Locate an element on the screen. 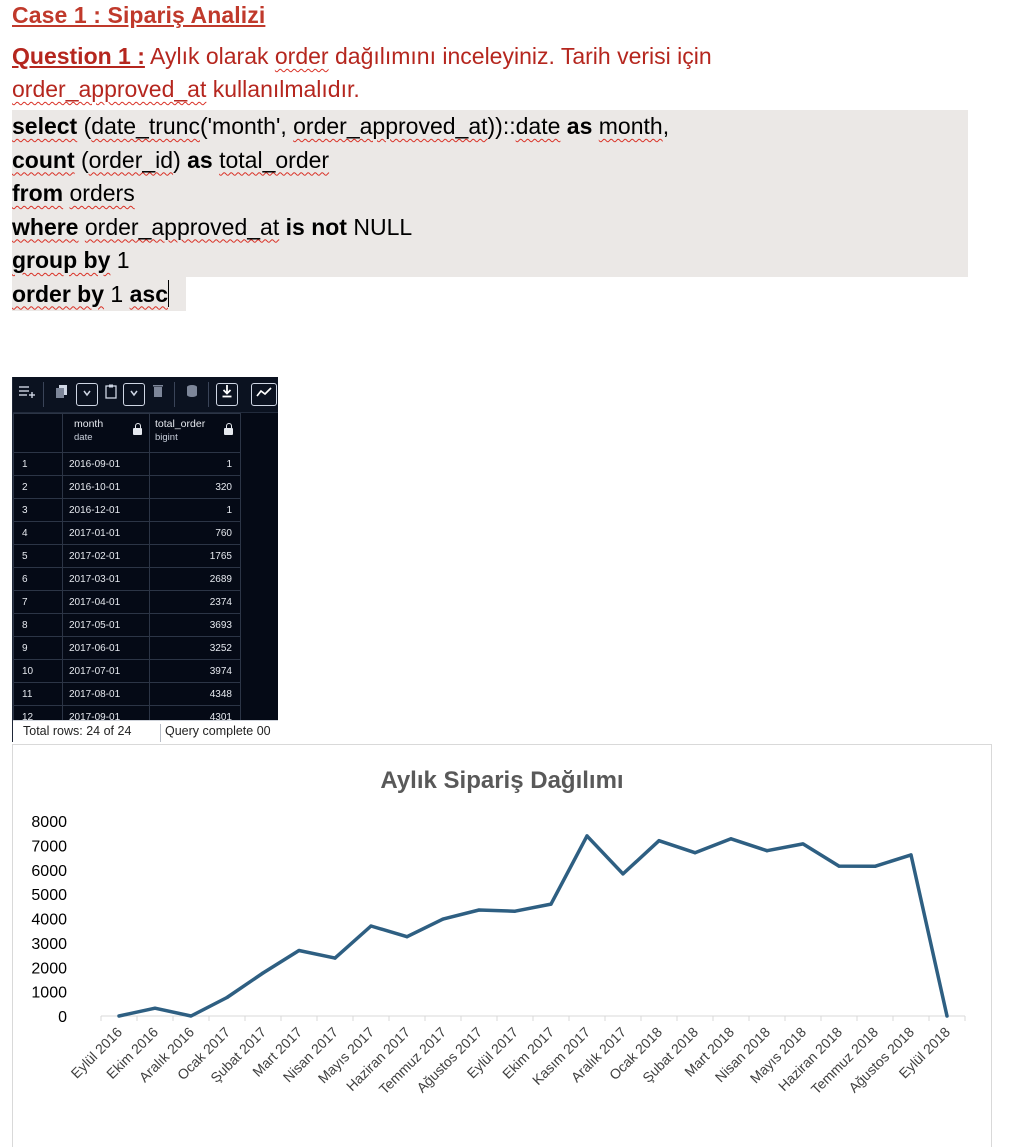 This screenshot has width=1012, height=1147. cell-month: 2017-06-01 is located at coordinates (106, 648).